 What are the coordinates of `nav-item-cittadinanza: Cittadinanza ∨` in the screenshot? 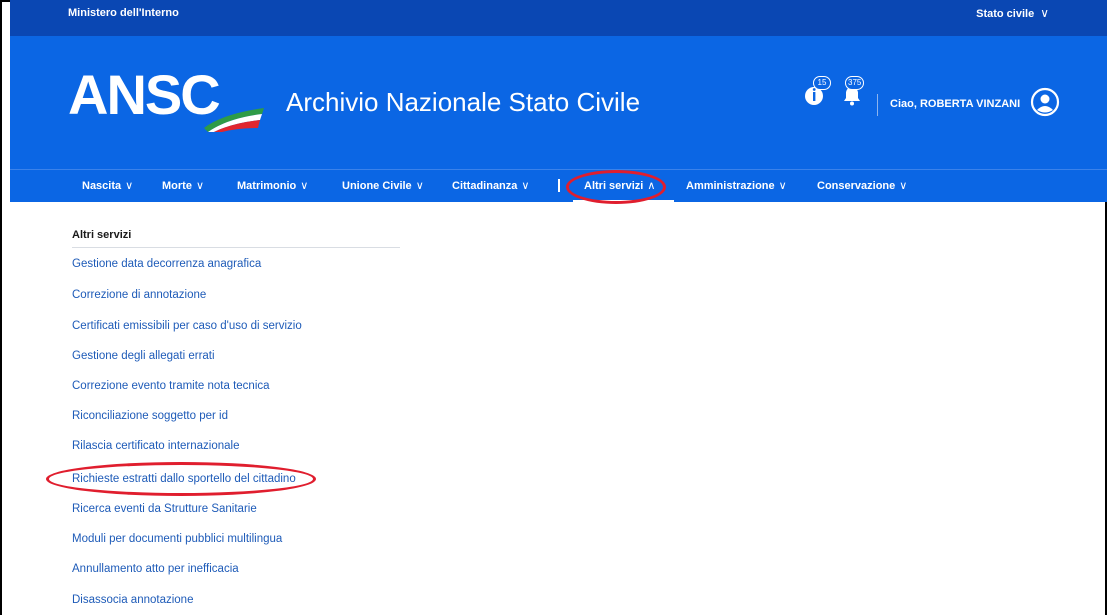 It's located at (490, 185).